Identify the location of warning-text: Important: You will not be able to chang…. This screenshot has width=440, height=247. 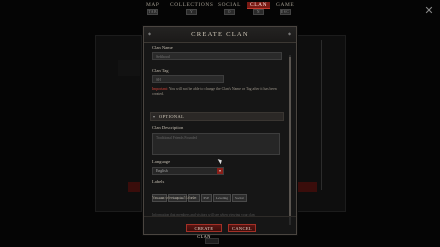
(217, 92).